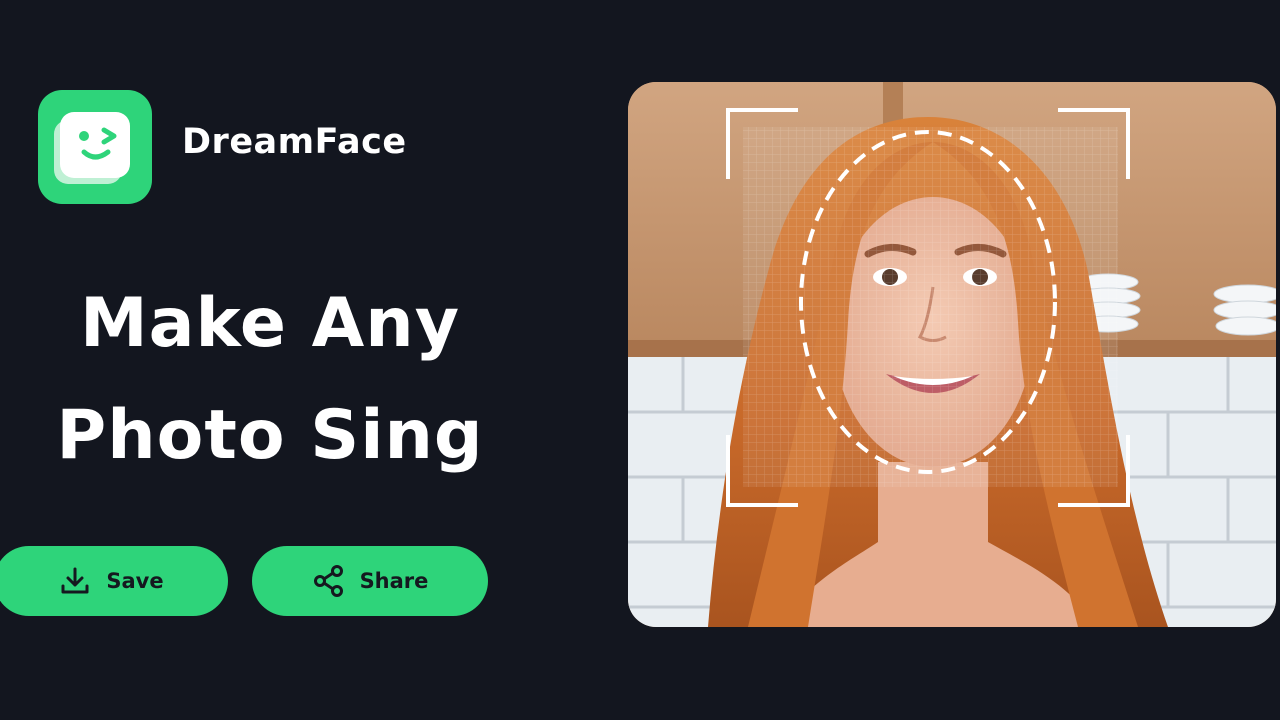 This screenshot has width=1280, height=720. I want to click on save-button: Save, so click(114, 581).